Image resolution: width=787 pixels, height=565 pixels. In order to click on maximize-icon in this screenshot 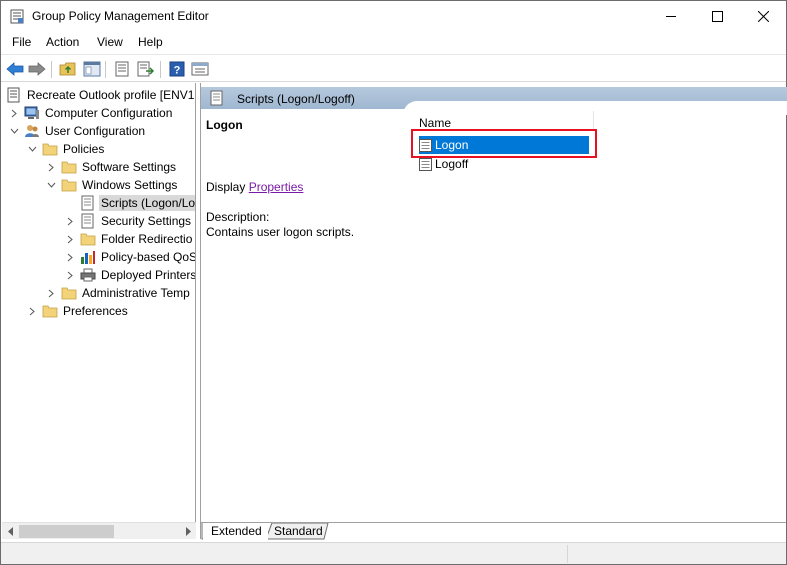, I will do `click(717, 16)`.